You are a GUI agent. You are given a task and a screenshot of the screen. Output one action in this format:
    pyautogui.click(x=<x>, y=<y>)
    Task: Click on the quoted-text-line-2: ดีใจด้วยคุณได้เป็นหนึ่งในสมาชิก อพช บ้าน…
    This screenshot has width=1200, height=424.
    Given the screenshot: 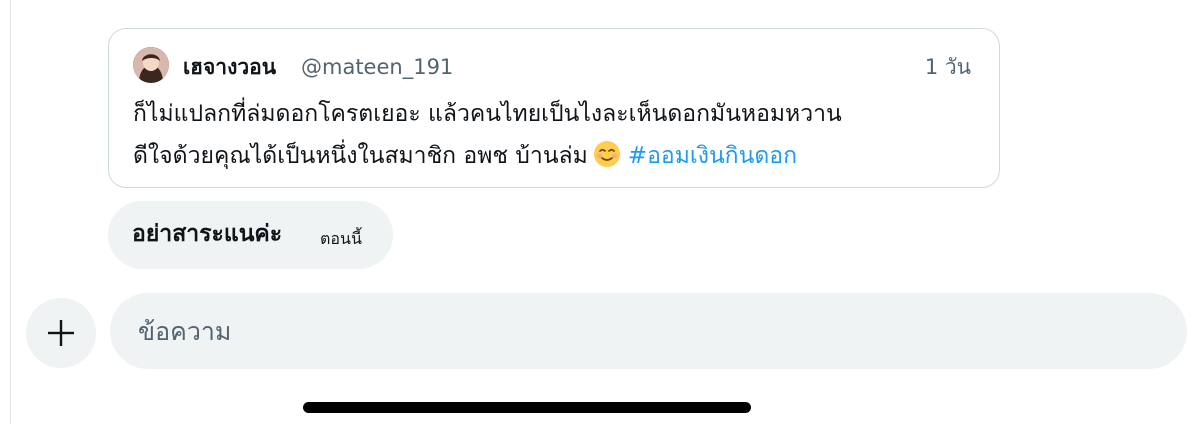 What is the action you would take?
    pyautogui.click(x=360, y=156)
    